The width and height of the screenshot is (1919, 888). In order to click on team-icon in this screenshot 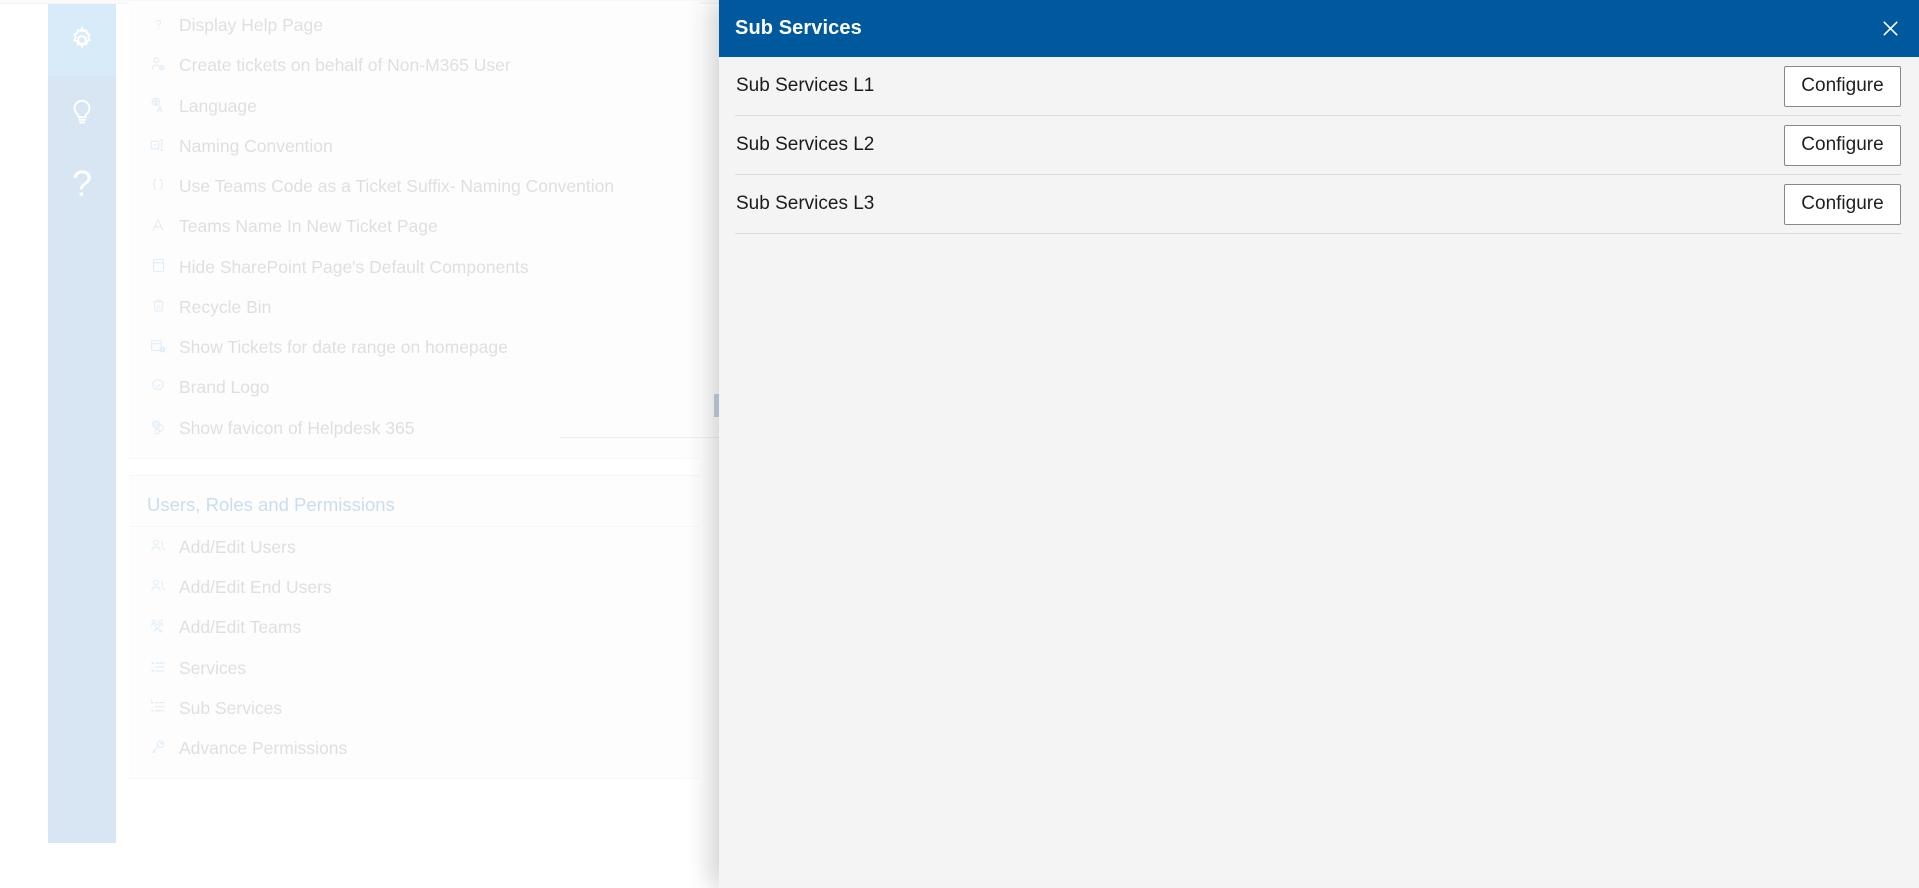, I will do `click(158, 626)`.